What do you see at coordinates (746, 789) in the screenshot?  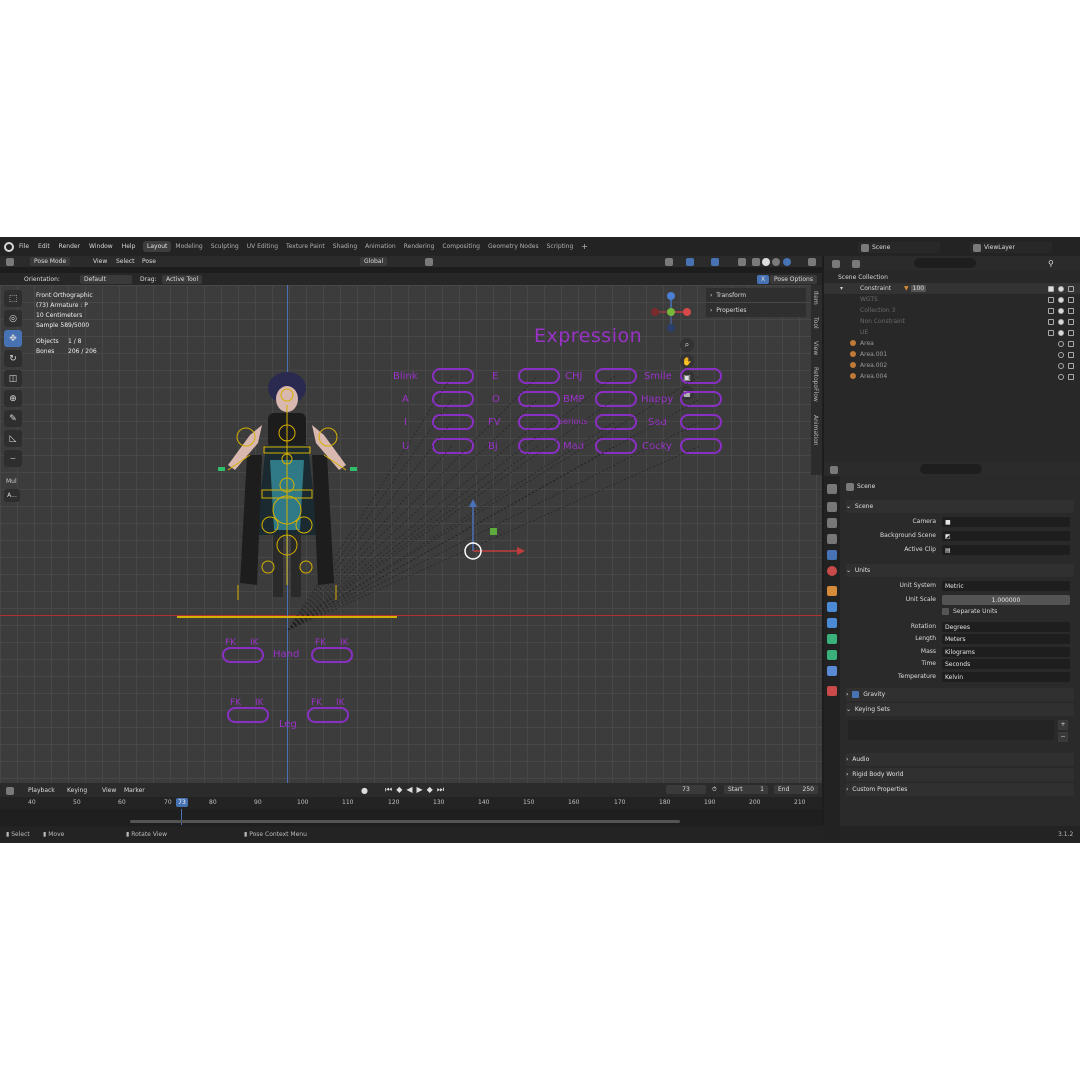 I see `start-frame-field: Start 1` at bounding box center [746, 789].